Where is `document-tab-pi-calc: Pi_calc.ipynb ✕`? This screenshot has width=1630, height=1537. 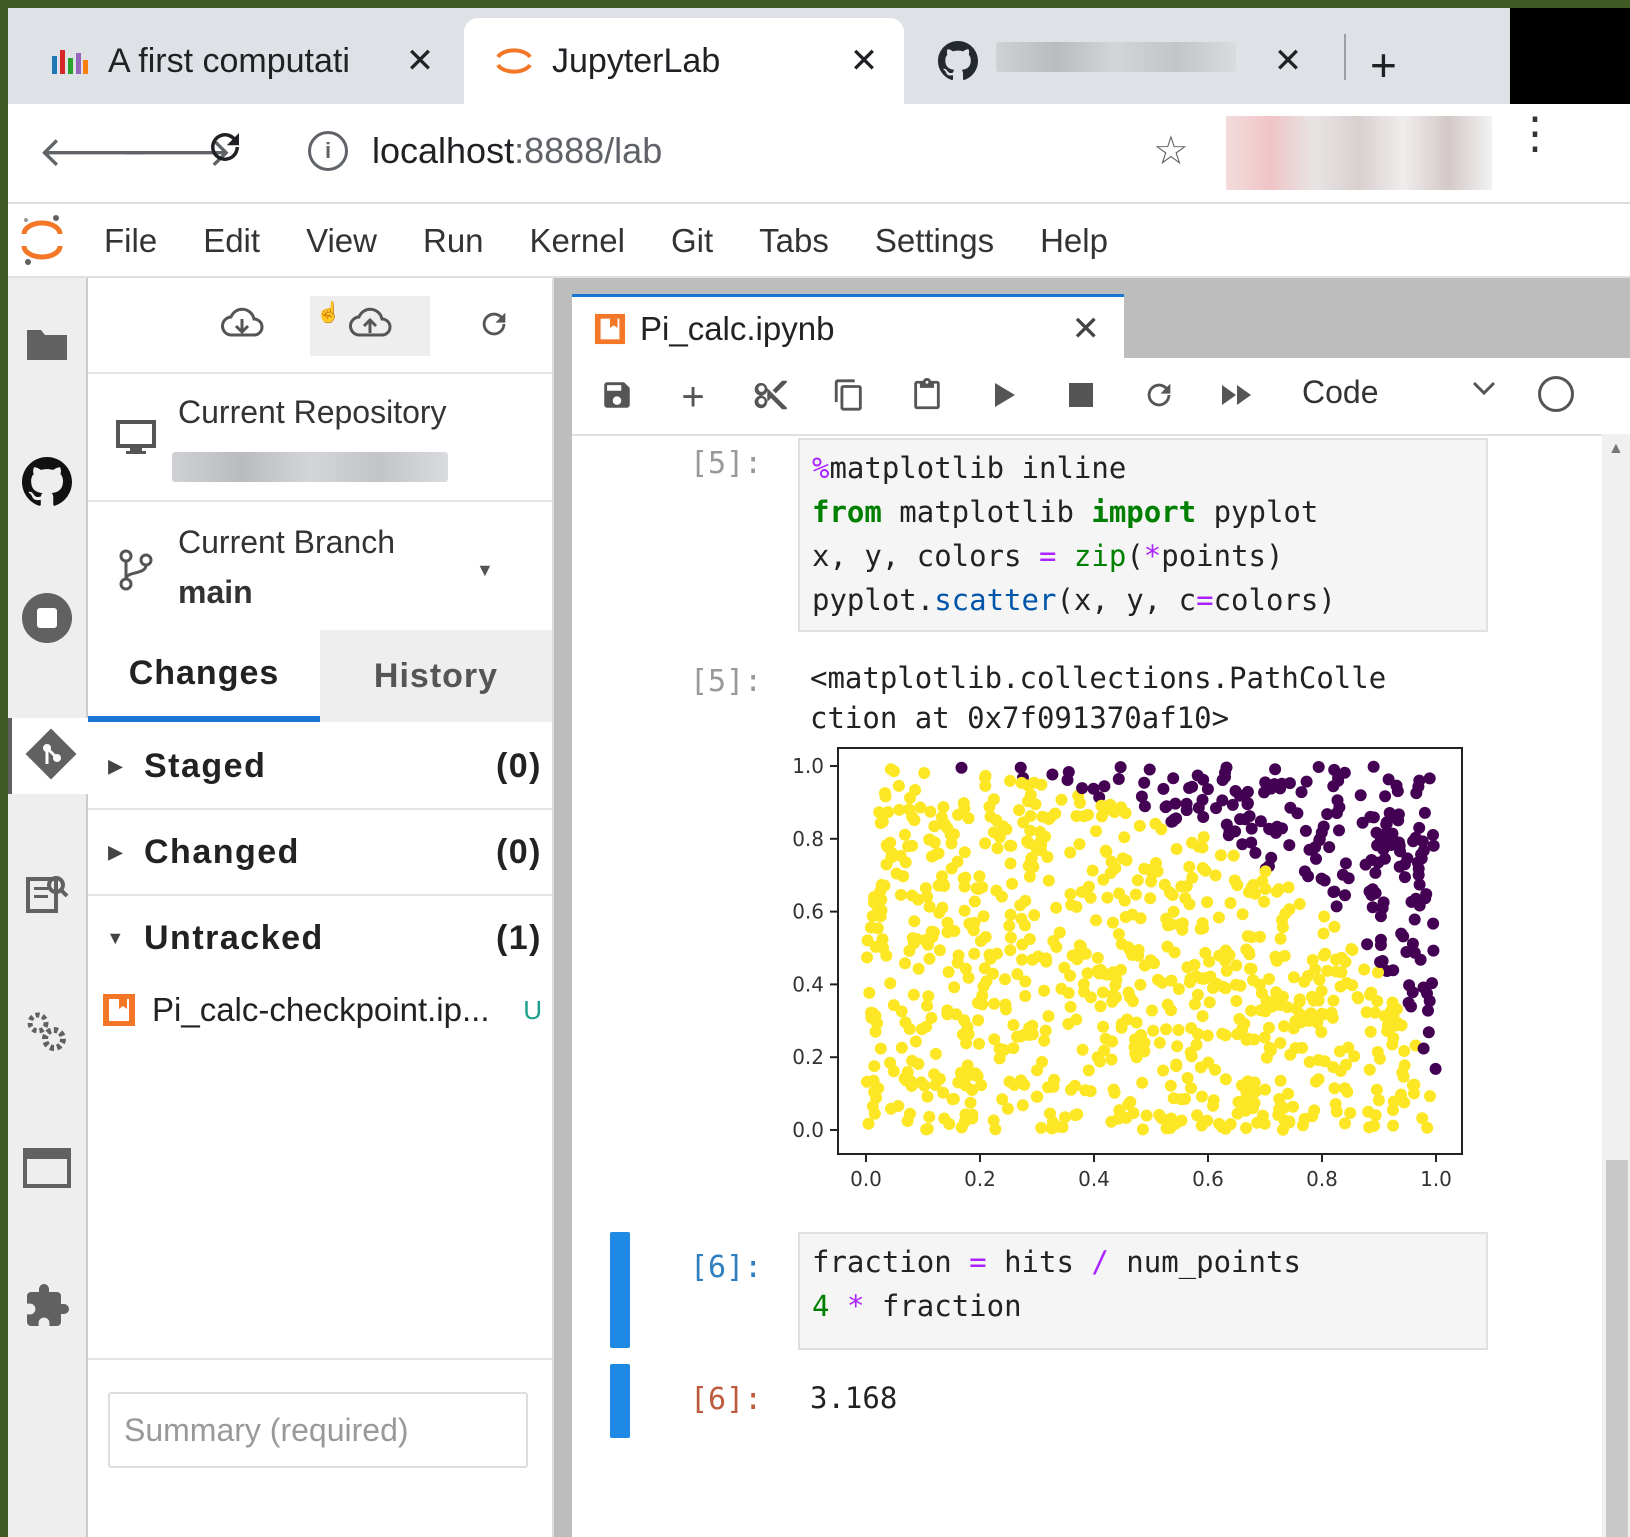
document-tab-pi-calc: Pi_calc.ipynb ✕ is located at coordinates (848, 327).